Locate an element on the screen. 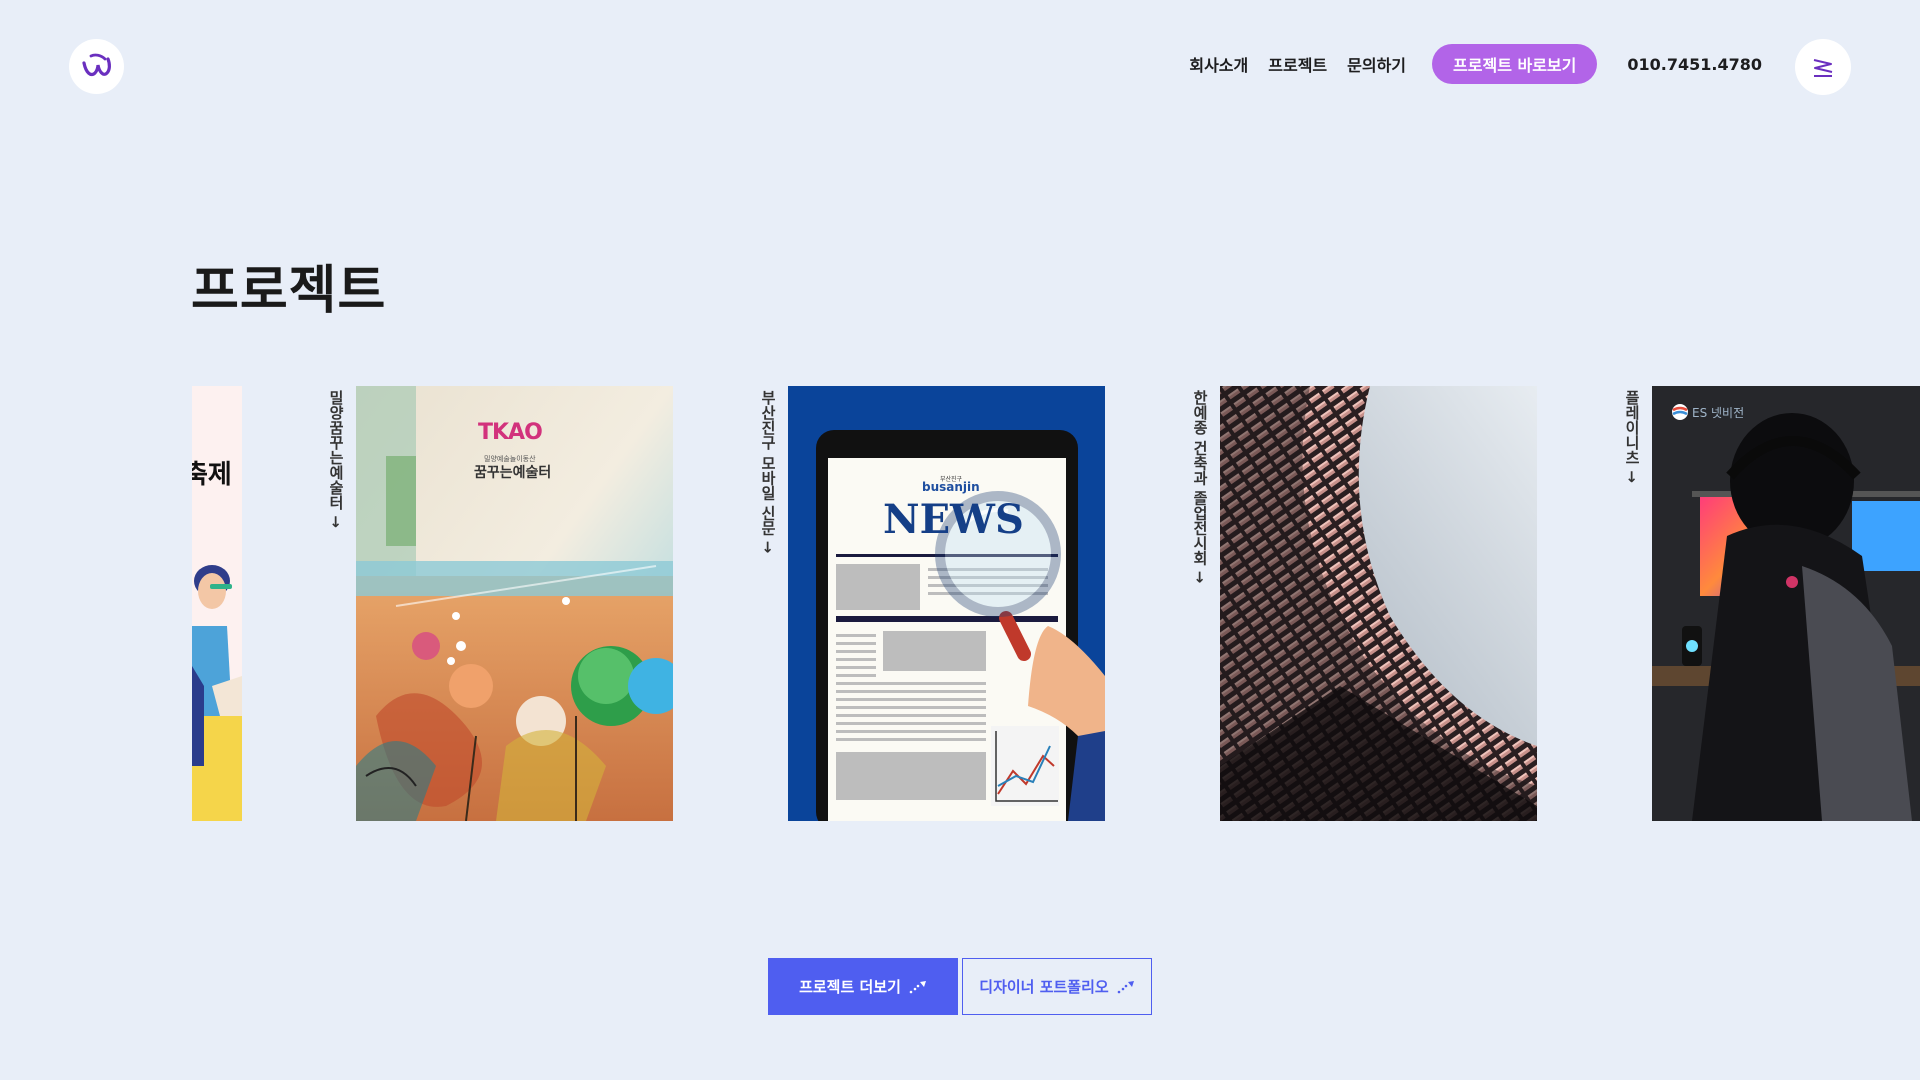 Image resolution: width=1920 pixels, height=1080 pixels. menu-button is located at coordinates (1823, 67).